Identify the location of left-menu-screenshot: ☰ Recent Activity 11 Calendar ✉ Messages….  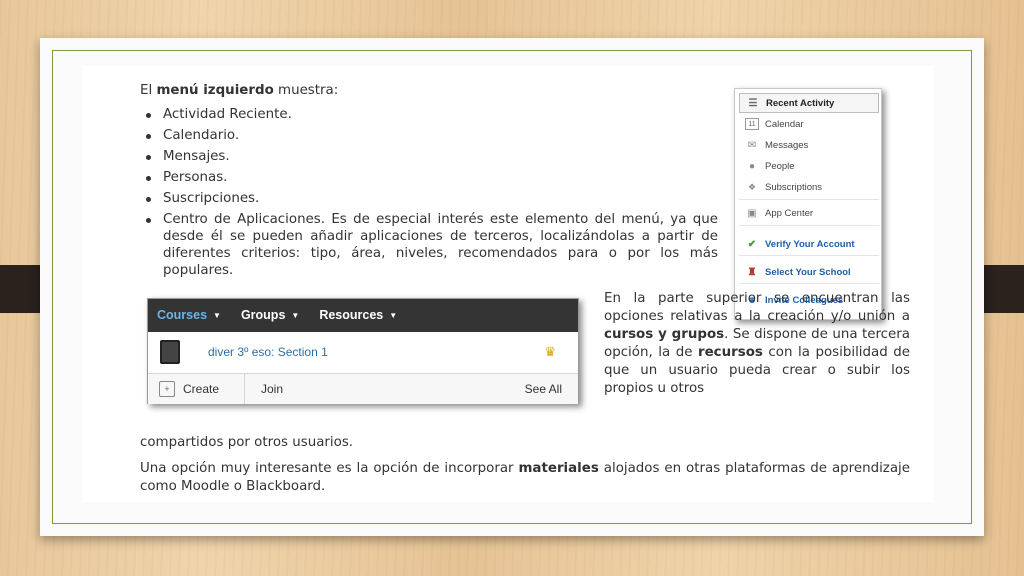
(808, 204).